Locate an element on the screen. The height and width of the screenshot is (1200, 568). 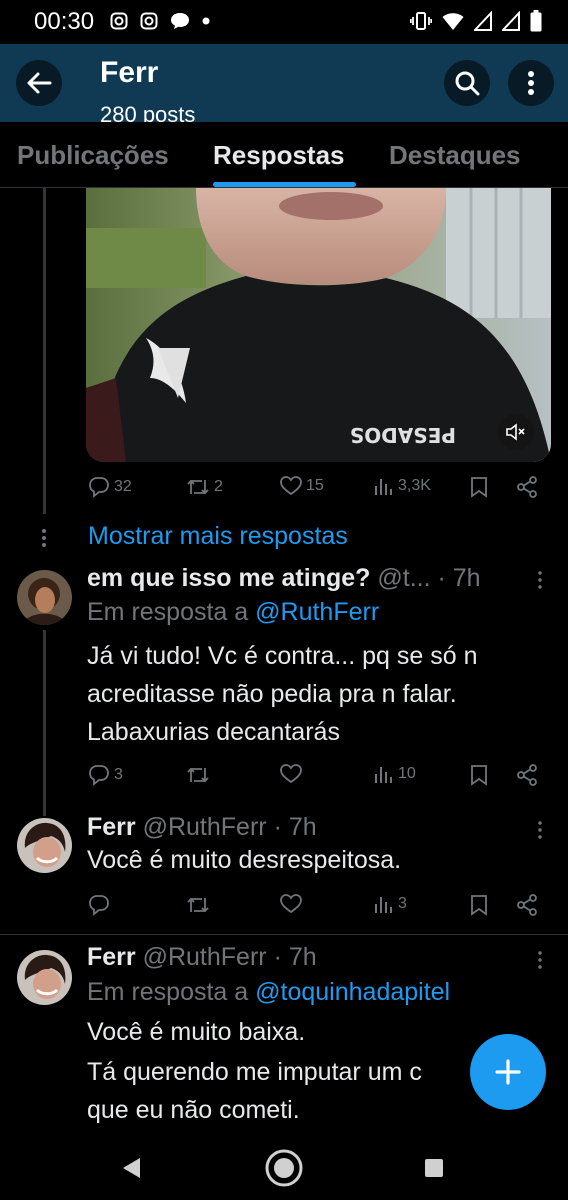
tweet-text-line: acreditasse não pedia pra n falar. is located at coordinates (272, 694).